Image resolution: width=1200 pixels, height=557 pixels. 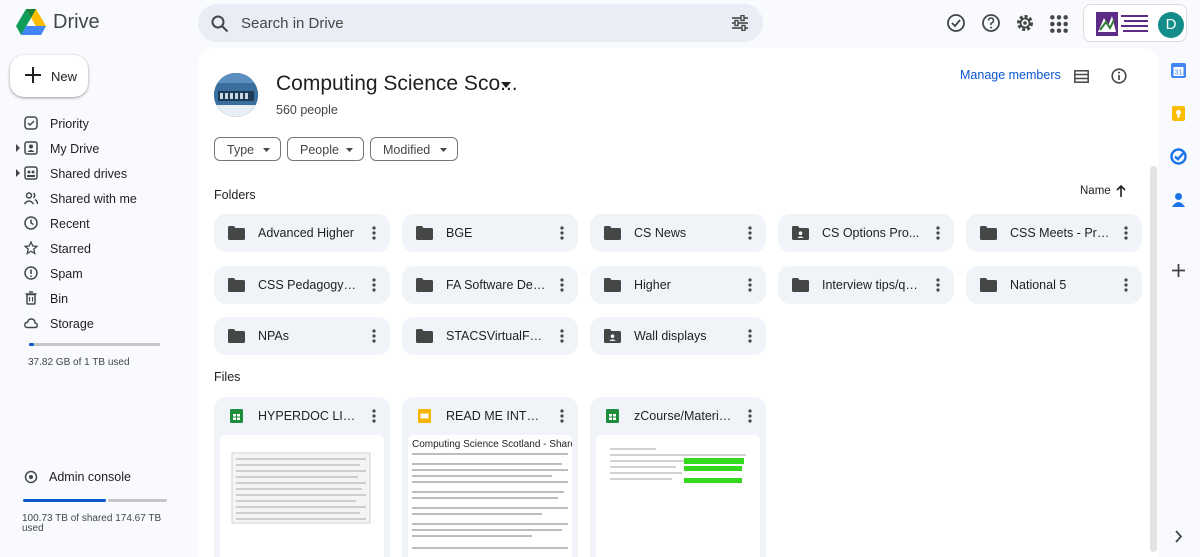 What do you see at coordinates (76, 21) in the screenshot?
I see `app-name: Drive` at bounding box center [76, 21].